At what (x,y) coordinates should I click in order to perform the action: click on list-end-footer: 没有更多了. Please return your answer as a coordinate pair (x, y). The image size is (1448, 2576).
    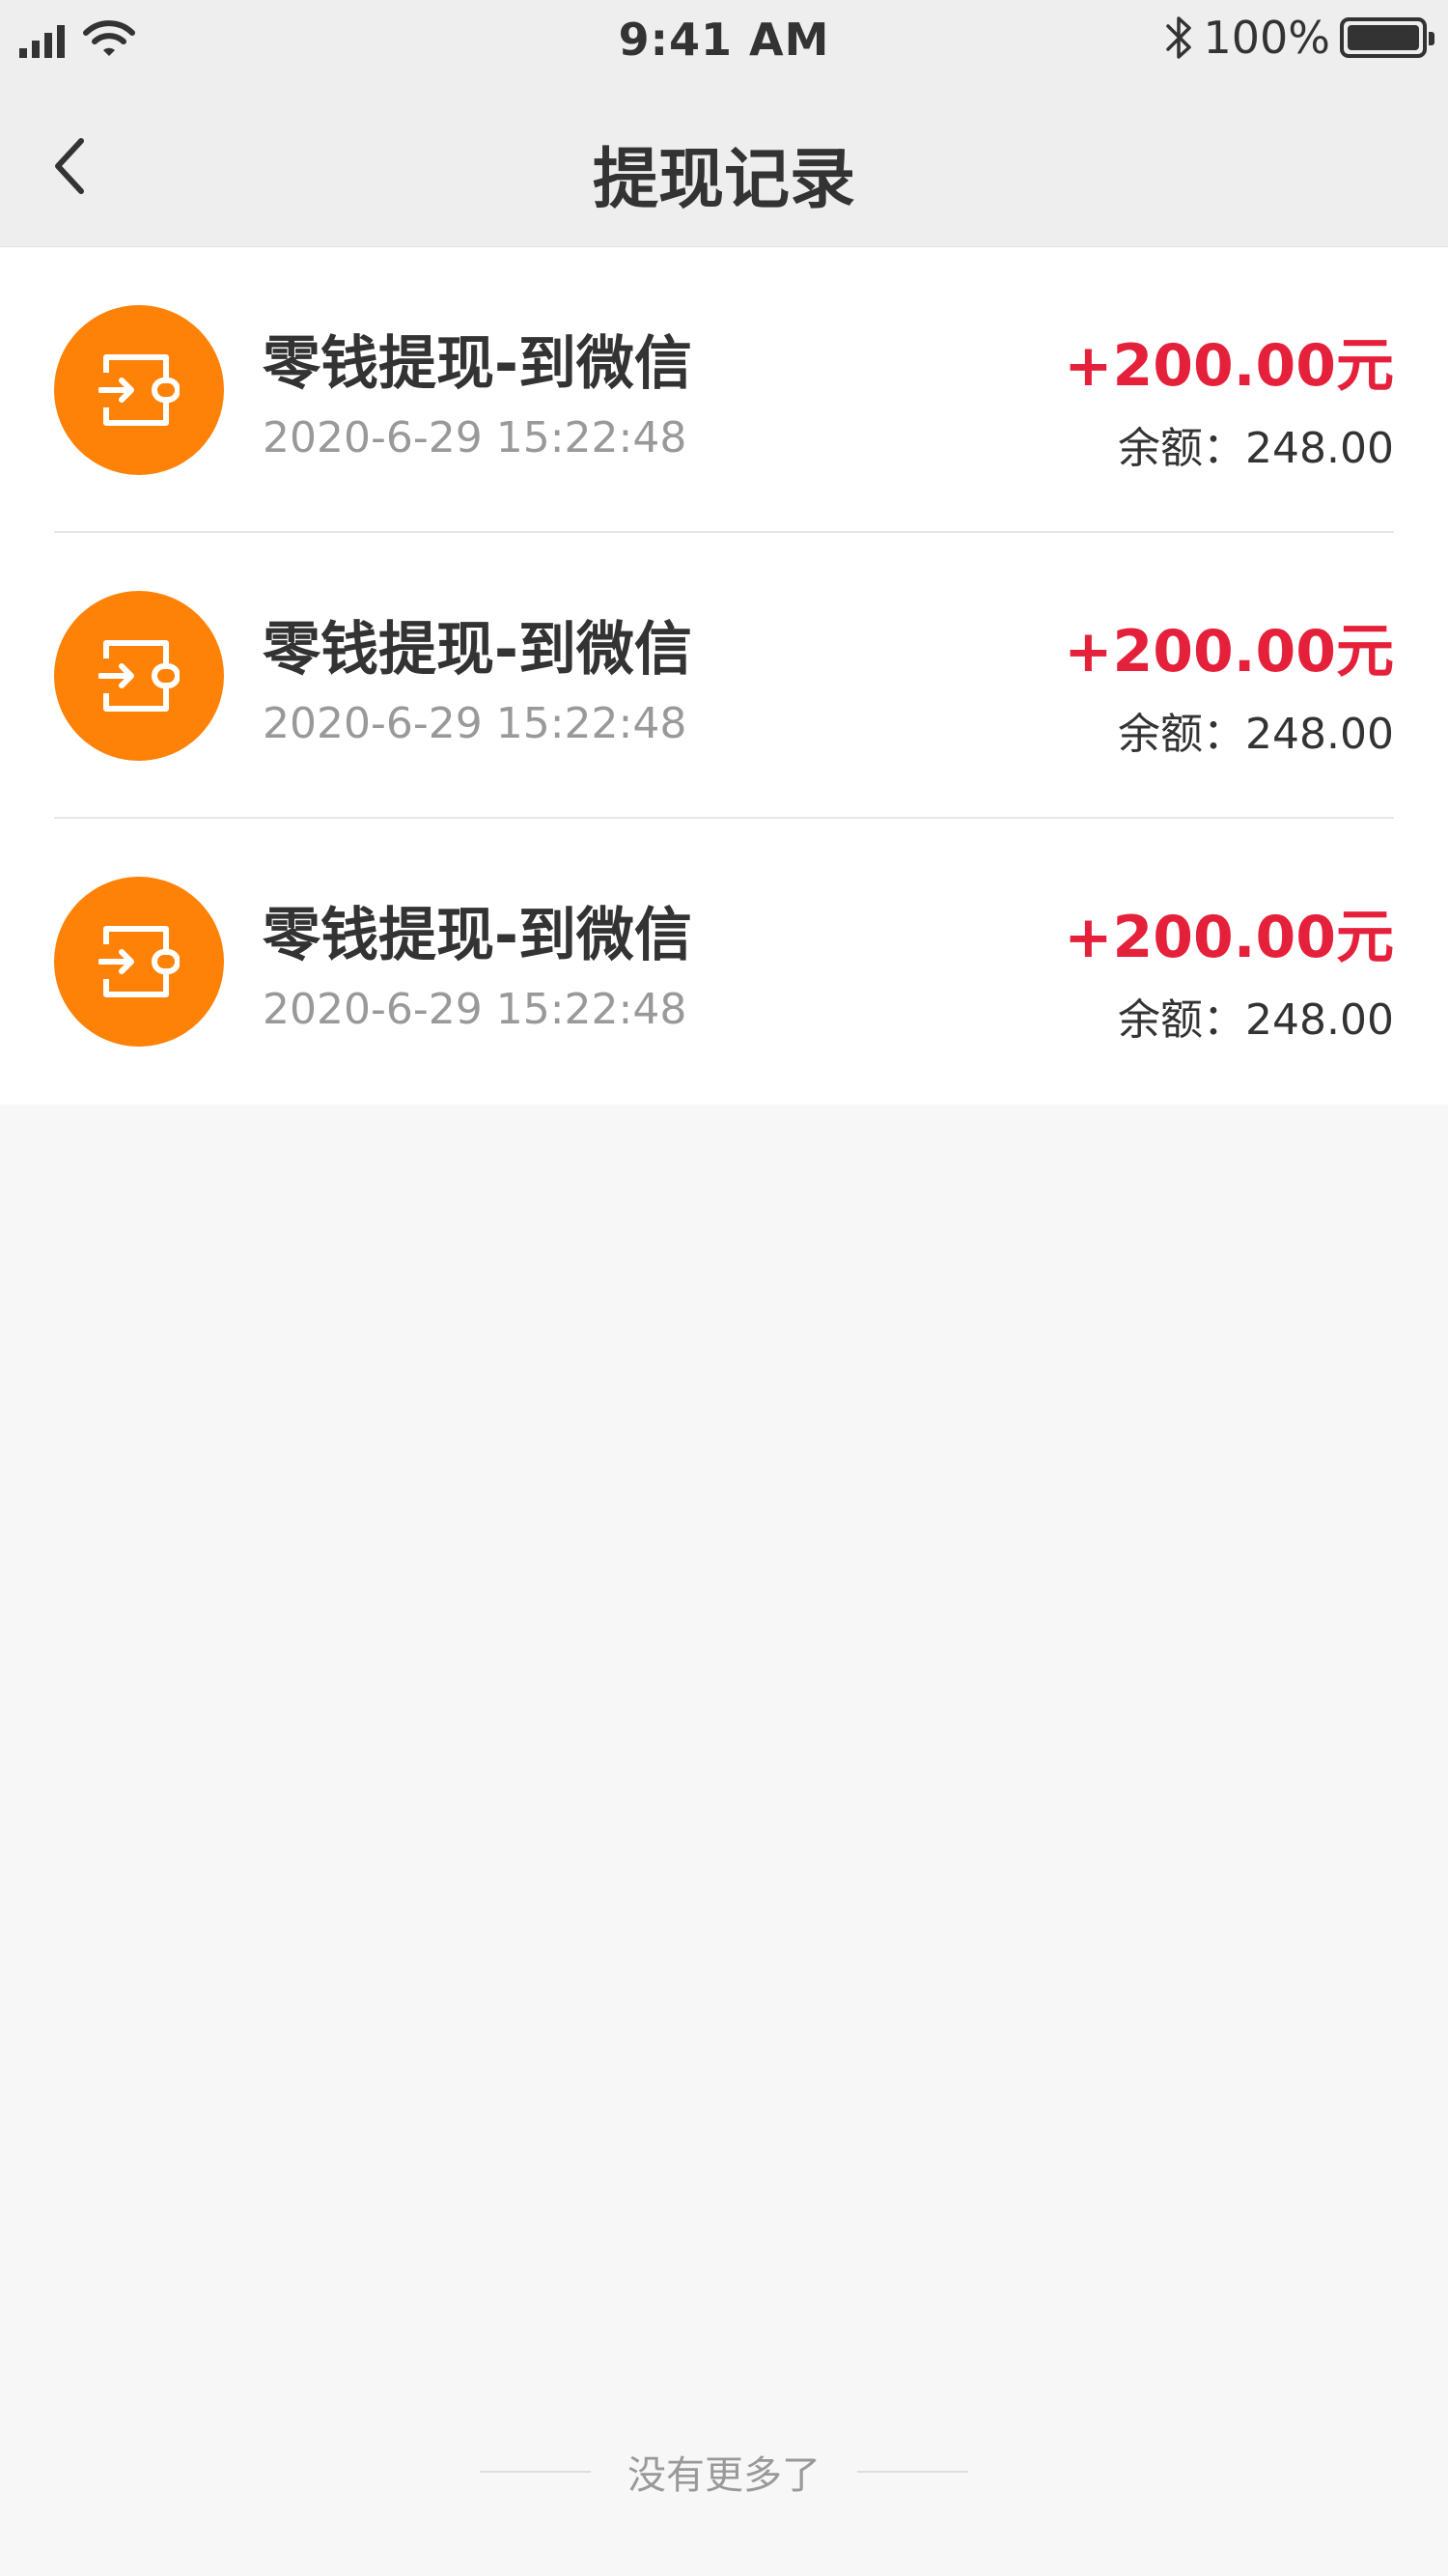
    Looking at the image, I should click on (724, 2472).